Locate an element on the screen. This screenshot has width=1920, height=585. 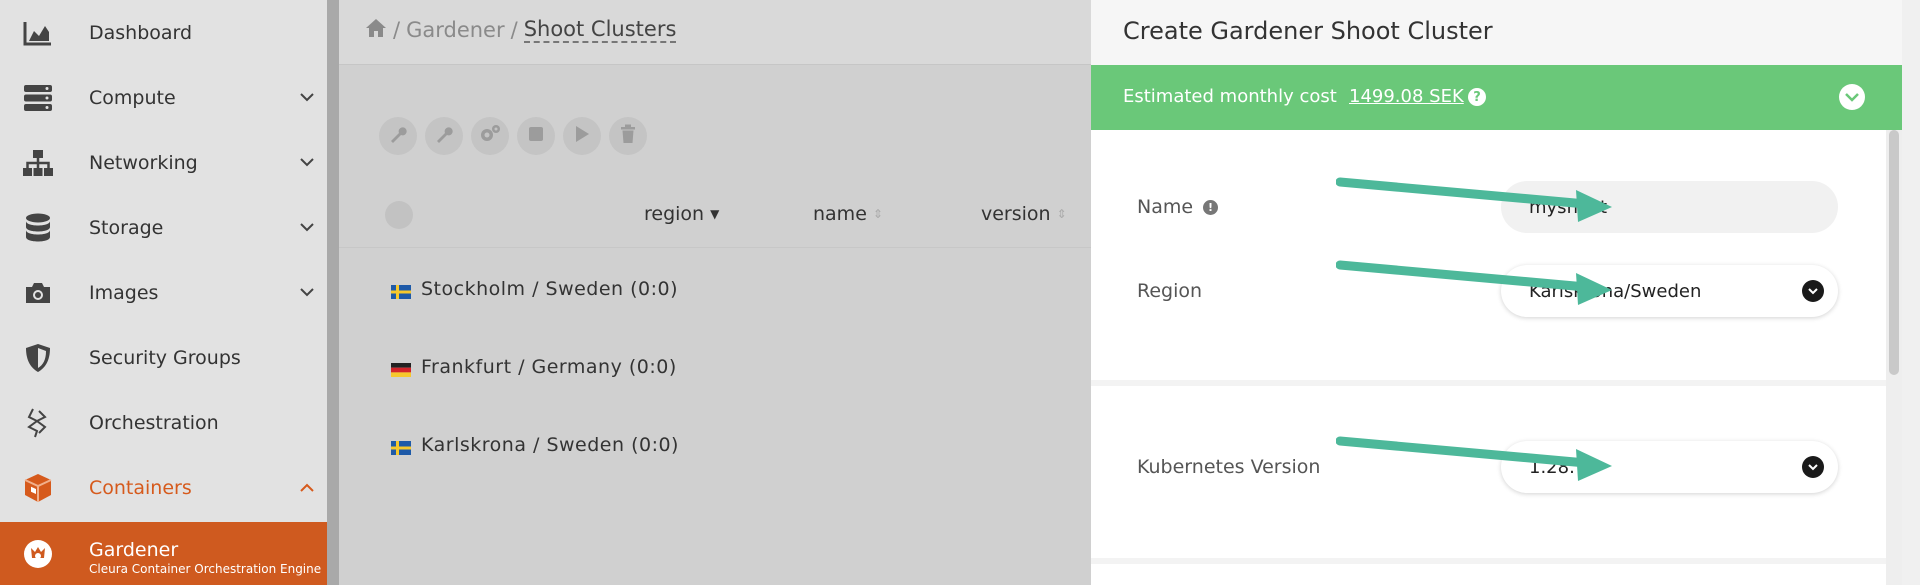
breadcrumb: / Gardener / Shoot Clusters is located at coordinates (521, 30).